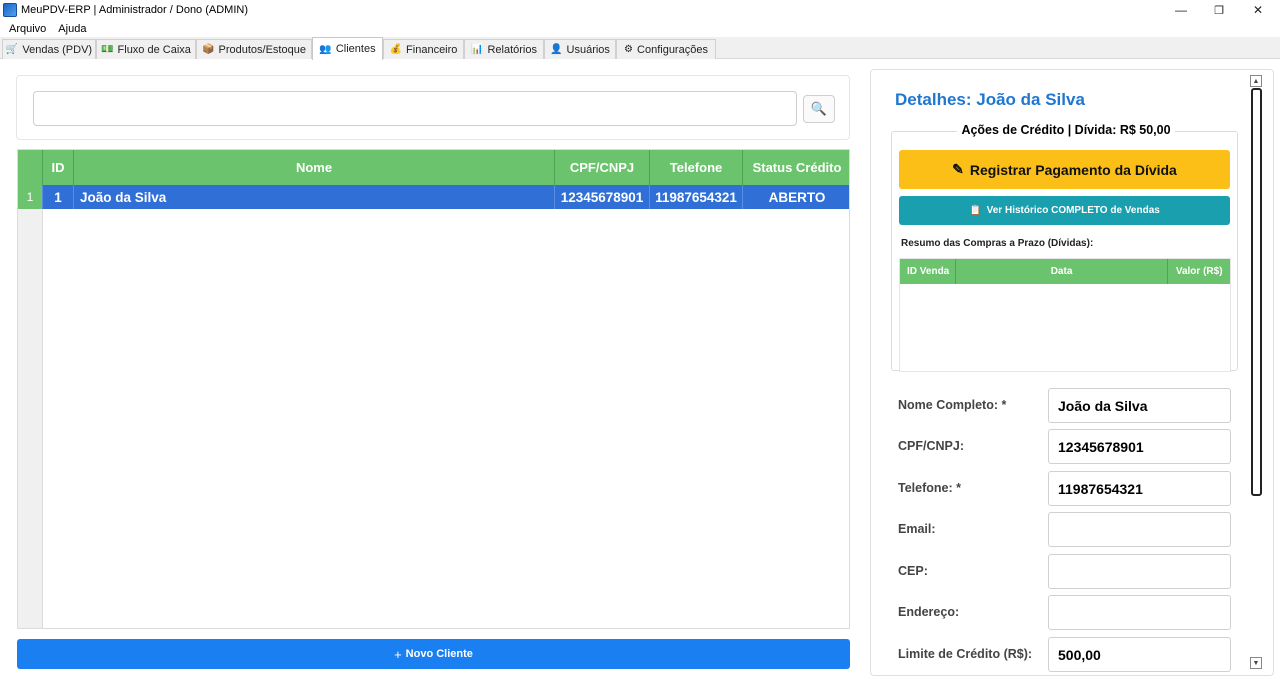  What do you see at coordinates (1256, 292) in the screenshot?
I see `scroll-thumb` at bounding box center [1256, 292].